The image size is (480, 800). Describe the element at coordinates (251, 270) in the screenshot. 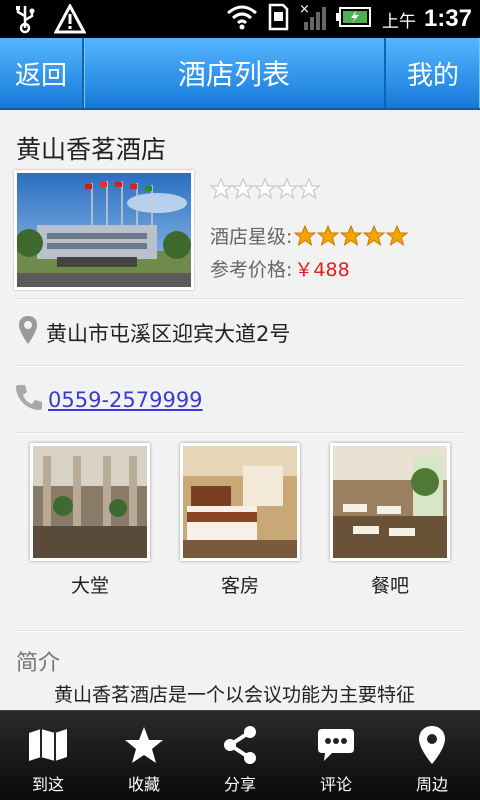

I see `price-label: 参考价格:` at that location.